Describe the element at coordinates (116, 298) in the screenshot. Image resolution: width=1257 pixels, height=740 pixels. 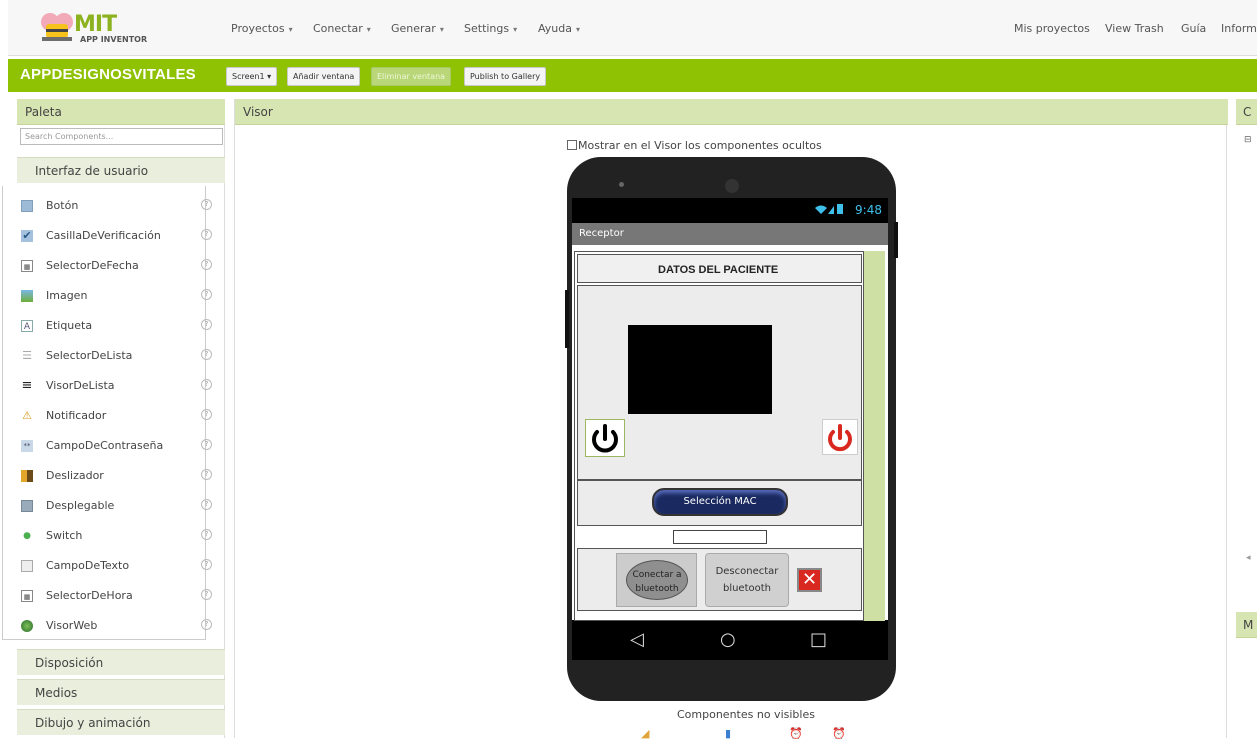
I see `palette-item-imagen: Imagen ?` at that location.